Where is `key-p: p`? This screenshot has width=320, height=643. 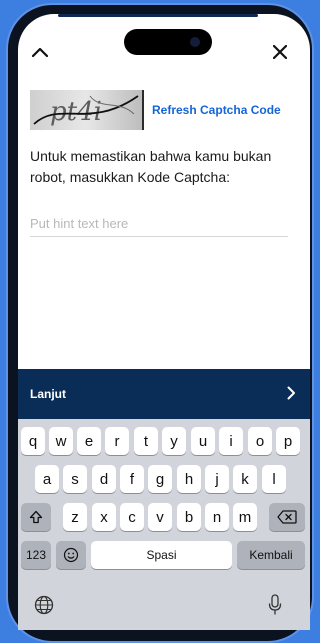
key-p: p is located at coordinates (288, 441).